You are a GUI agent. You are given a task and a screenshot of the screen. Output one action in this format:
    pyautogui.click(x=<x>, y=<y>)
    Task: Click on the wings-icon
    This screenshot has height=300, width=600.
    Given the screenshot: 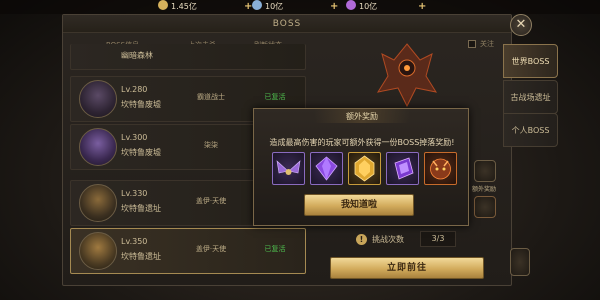 What is the action you would take?
    pyautogui.click(x=288, y=167)
    